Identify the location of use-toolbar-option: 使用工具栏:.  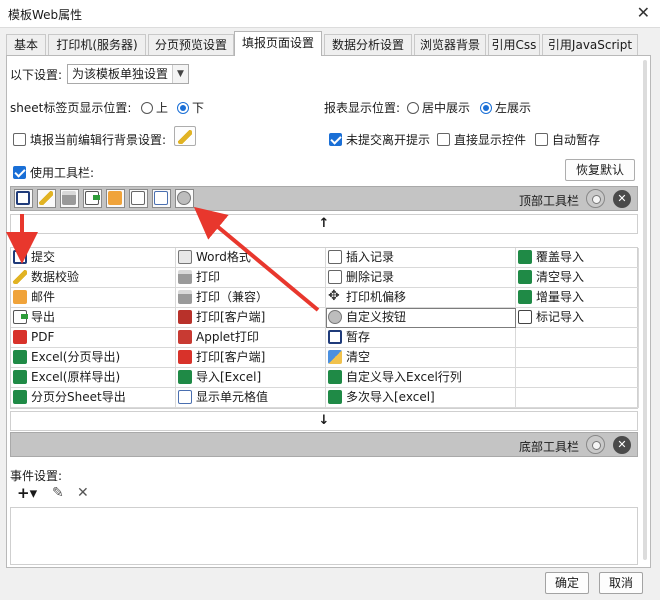
(53, 172).